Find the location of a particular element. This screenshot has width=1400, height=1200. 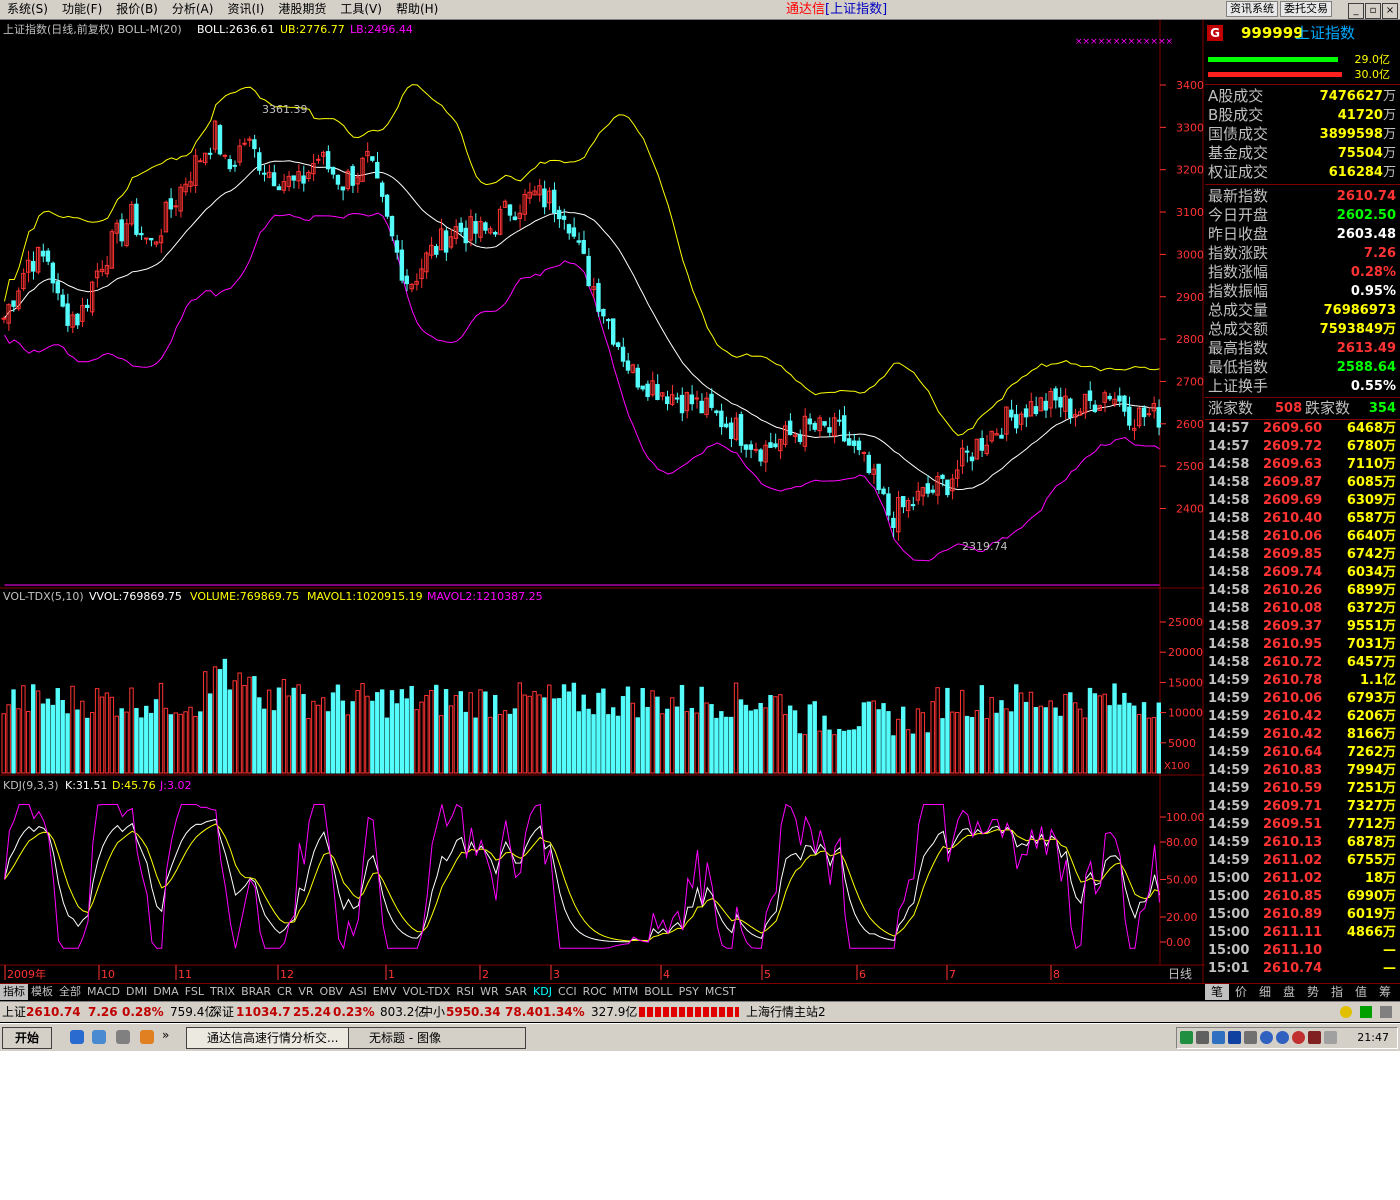

tick-row: 14:58 2610.08 6372万 is located at coordinates (1302, 609).